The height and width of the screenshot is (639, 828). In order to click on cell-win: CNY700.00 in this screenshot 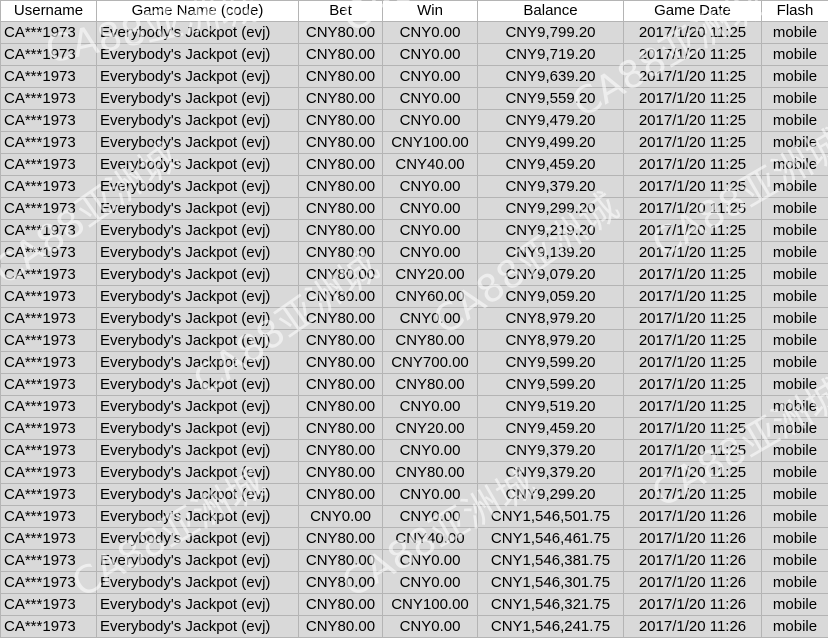, I will do `click(430, 362)`.